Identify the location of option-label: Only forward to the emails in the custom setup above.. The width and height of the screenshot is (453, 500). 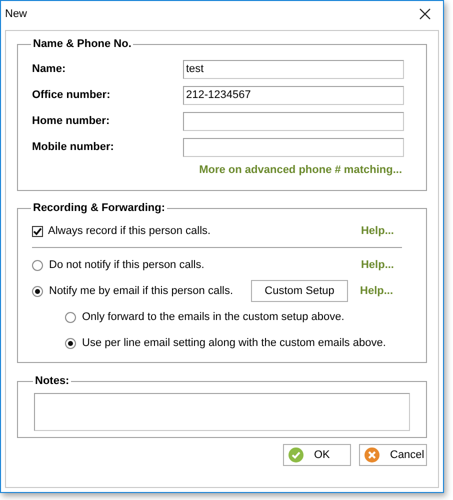
(213, 317).